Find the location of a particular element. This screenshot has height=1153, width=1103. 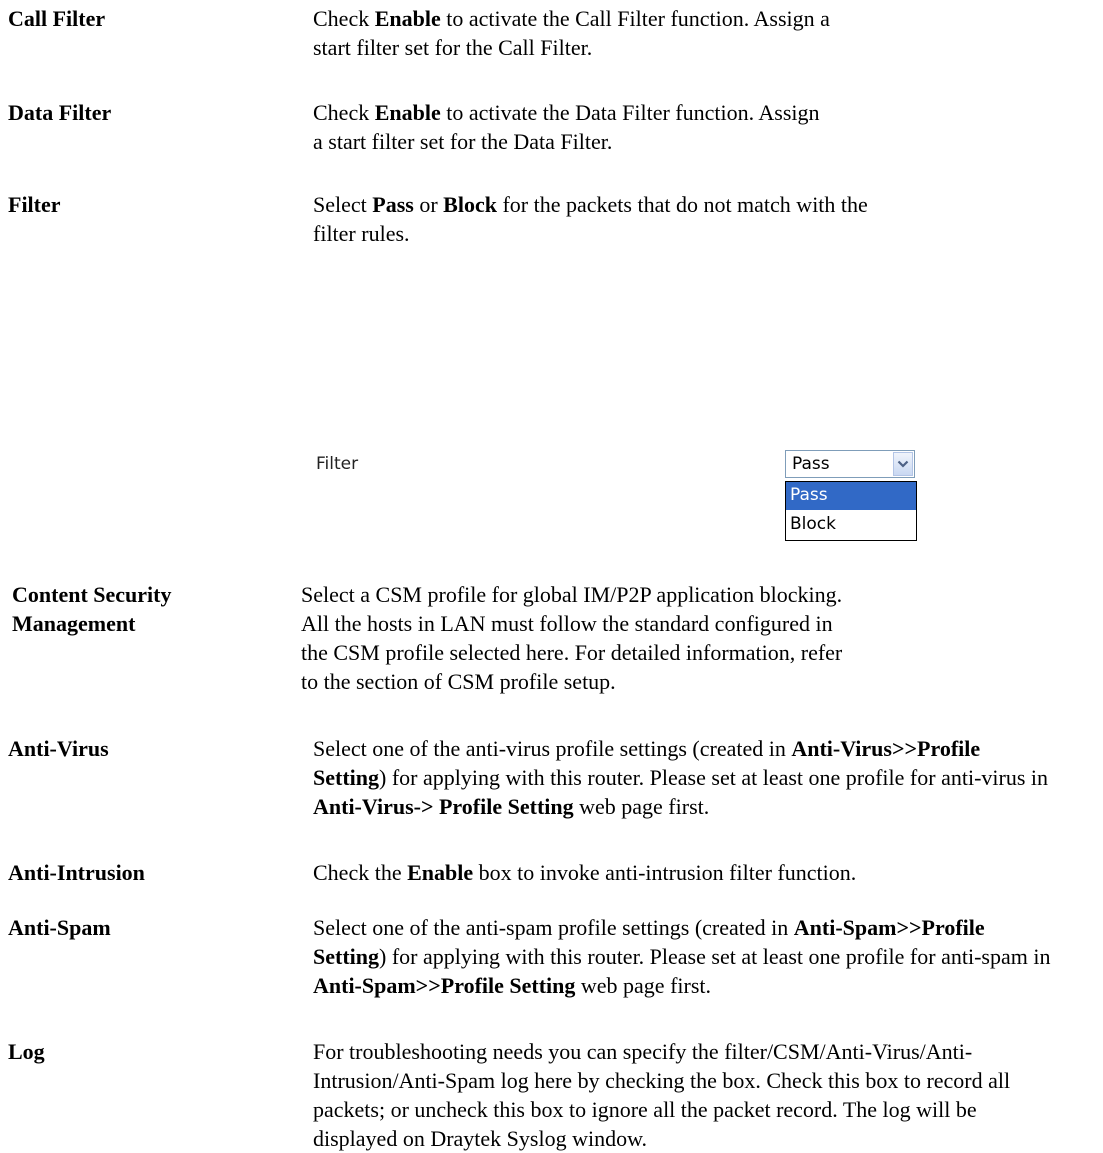

chevron-down-icon is located at coordinates (903, 464).